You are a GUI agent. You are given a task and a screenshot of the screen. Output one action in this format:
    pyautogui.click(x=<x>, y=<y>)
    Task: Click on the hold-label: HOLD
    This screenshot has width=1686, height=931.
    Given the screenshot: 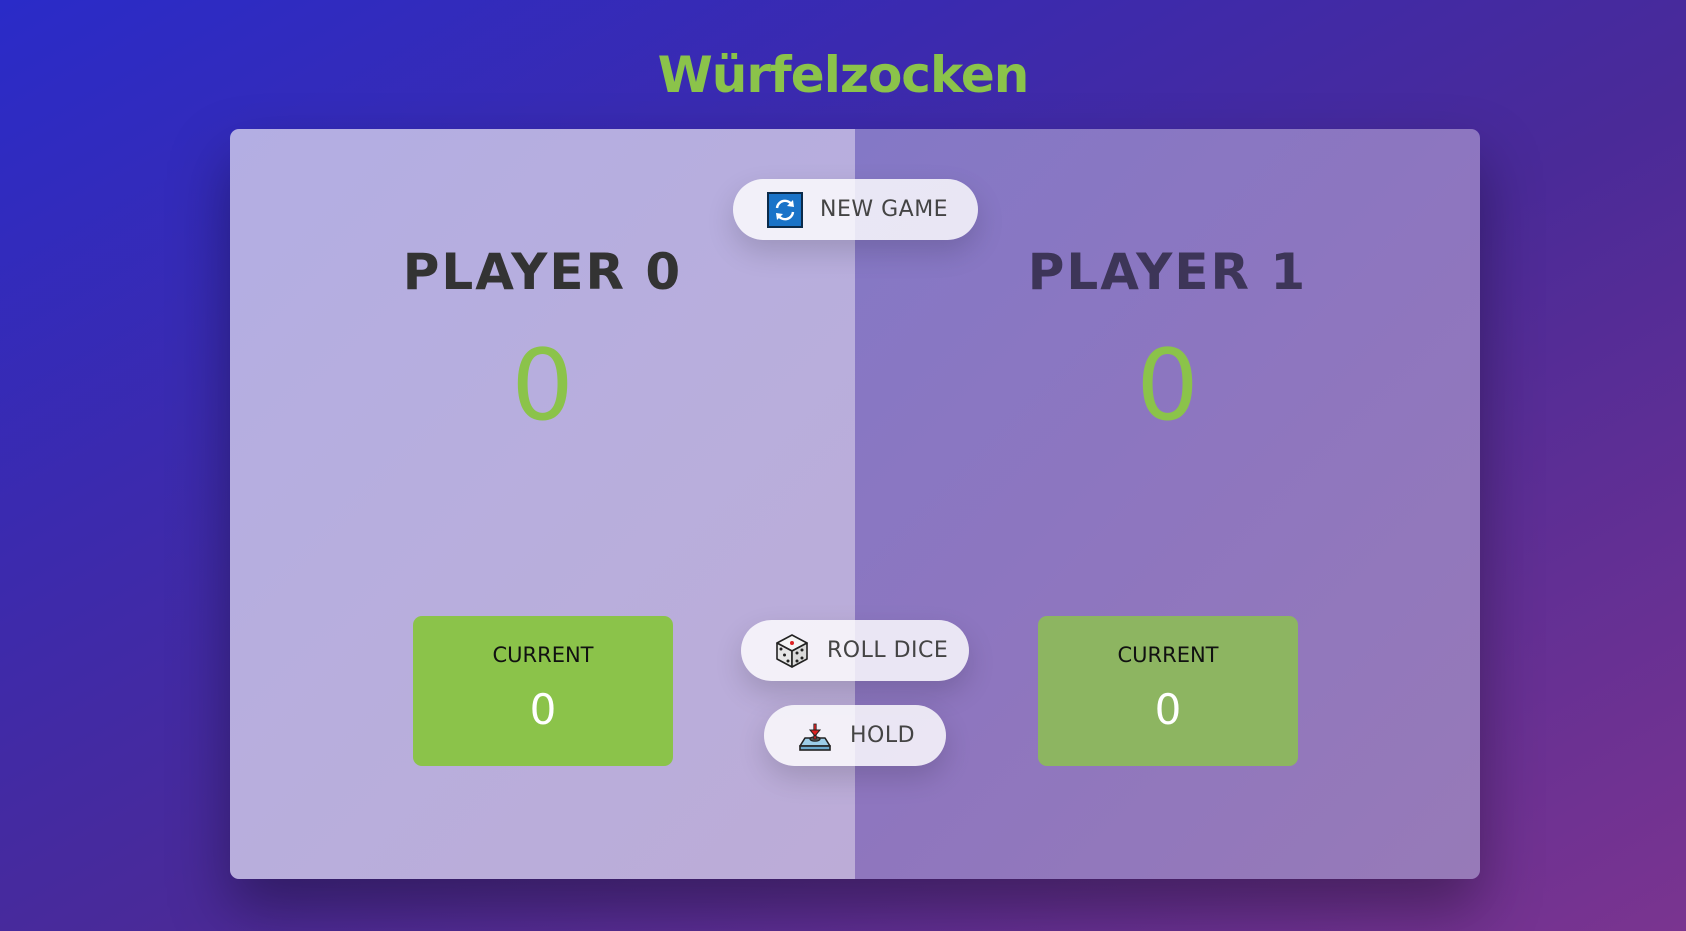 What is the action you would take?
    pyautogui.click(x=883, y=735)
    